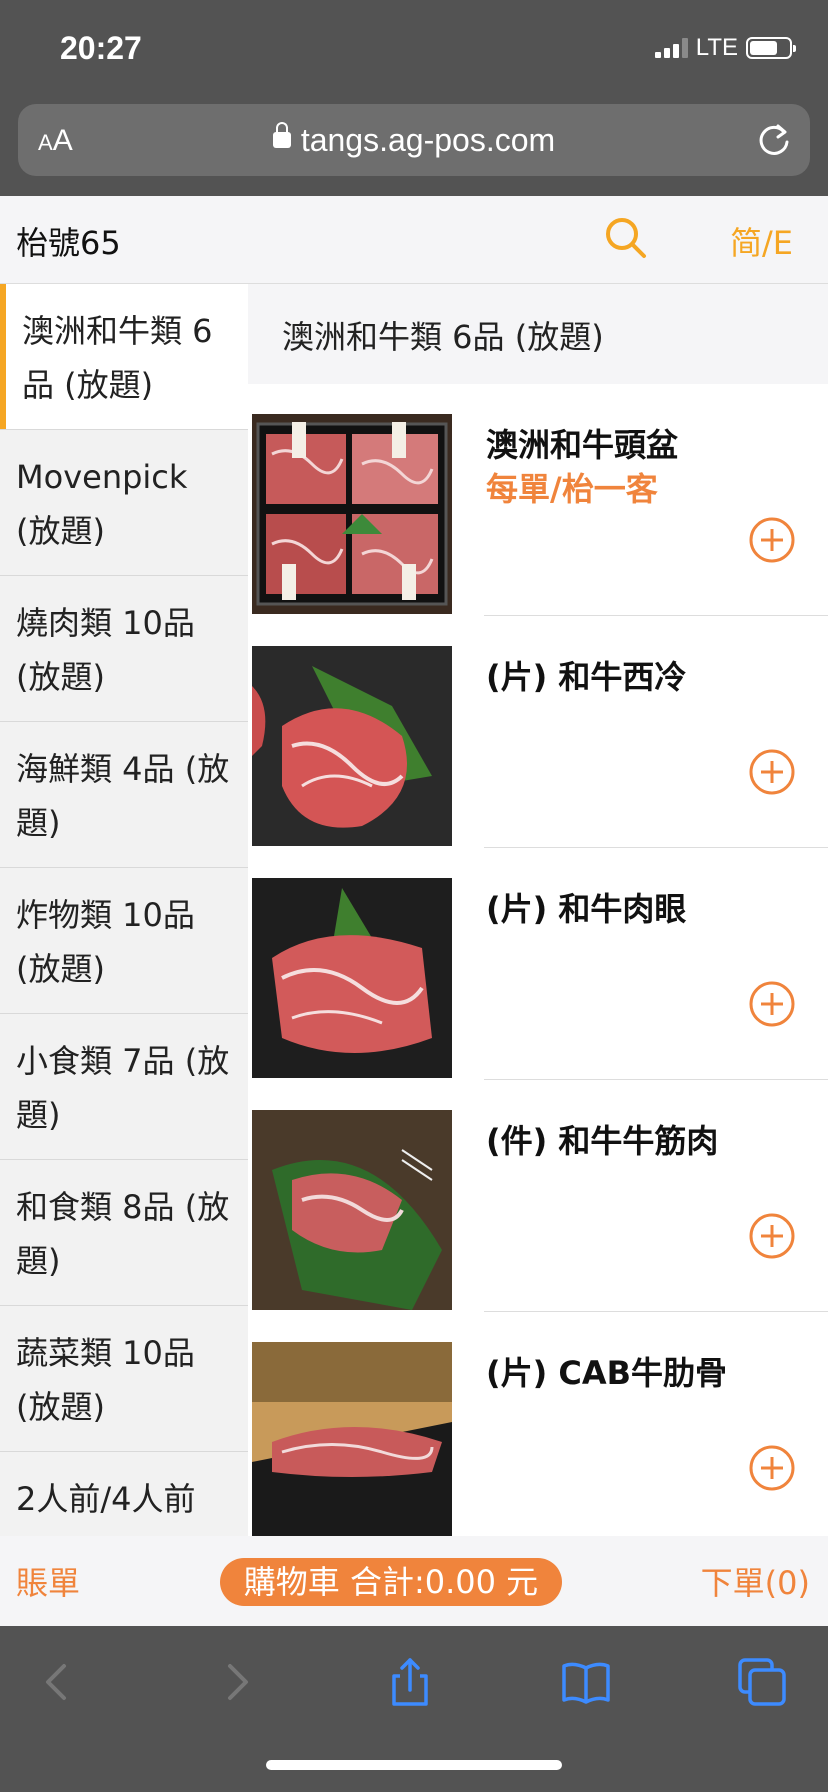 This screenshot has width=828, height=1792. Describe the element at coordinates (774, 140) in the screenshot. I see `reload-icon` at that location.